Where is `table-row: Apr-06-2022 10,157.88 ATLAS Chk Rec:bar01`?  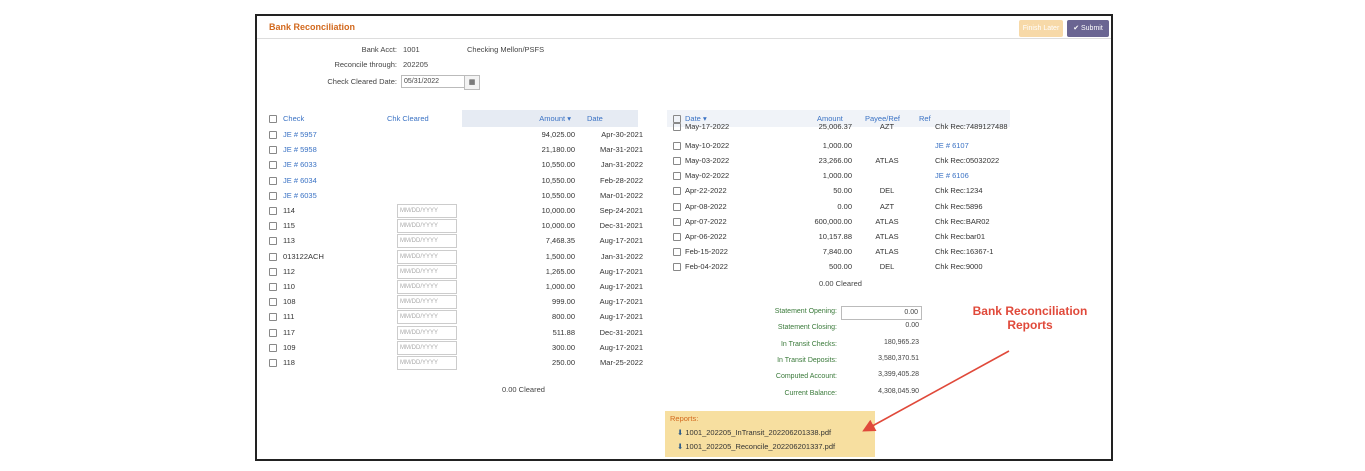 table-row: Apr-06-2022 10,157.88 ATLAS Chk Rec:bar01 is located at coordinates (838, 236).